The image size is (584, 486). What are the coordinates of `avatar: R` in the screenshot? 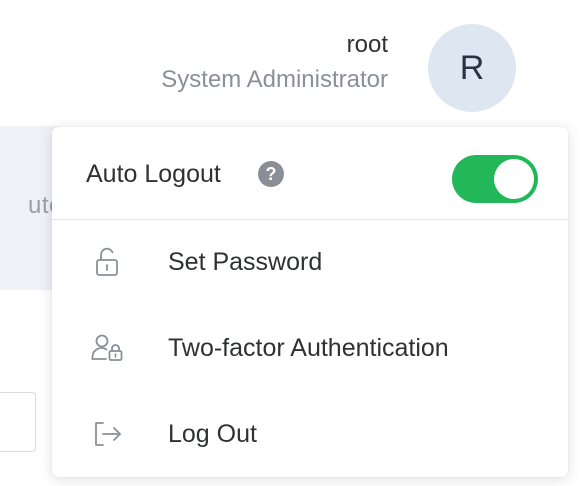 It's located at (472, 68).